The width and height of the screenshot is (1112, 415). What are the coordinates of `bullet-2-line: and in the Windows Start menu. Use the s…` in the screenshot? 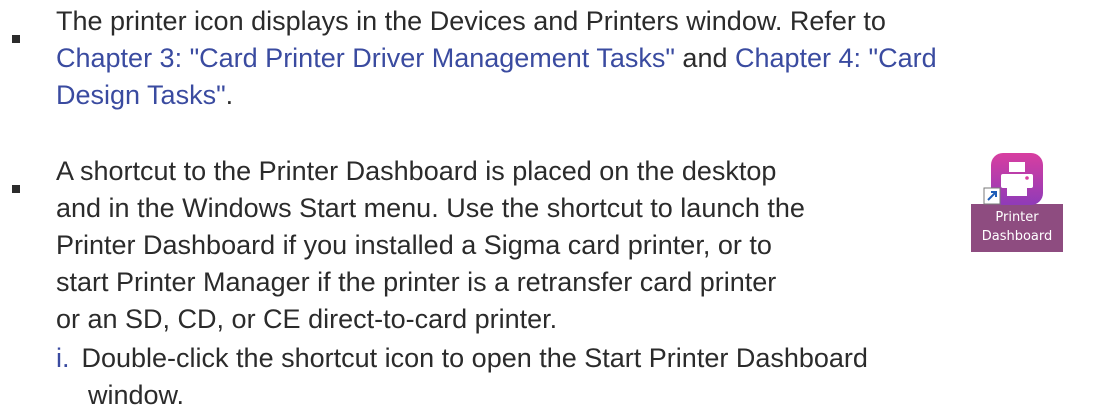 It's located at (430, 208).